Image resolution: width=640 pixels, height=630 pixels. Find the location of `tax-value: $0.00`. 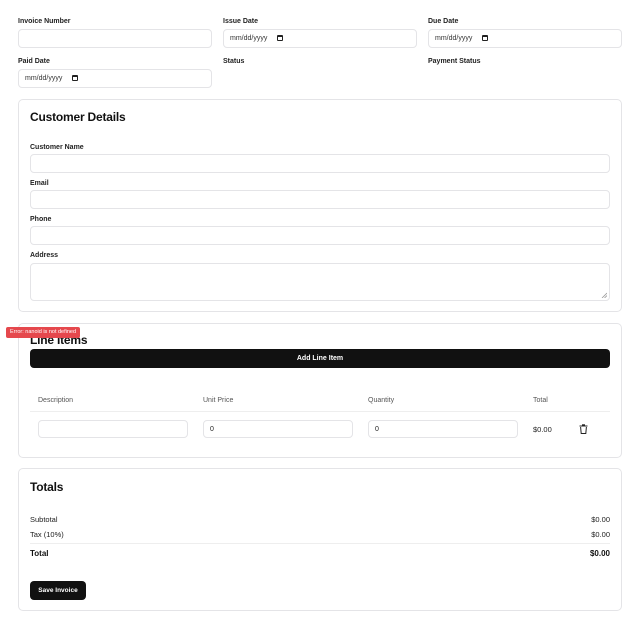

tax-value: $0.00 is located at coordinates (600, 534).